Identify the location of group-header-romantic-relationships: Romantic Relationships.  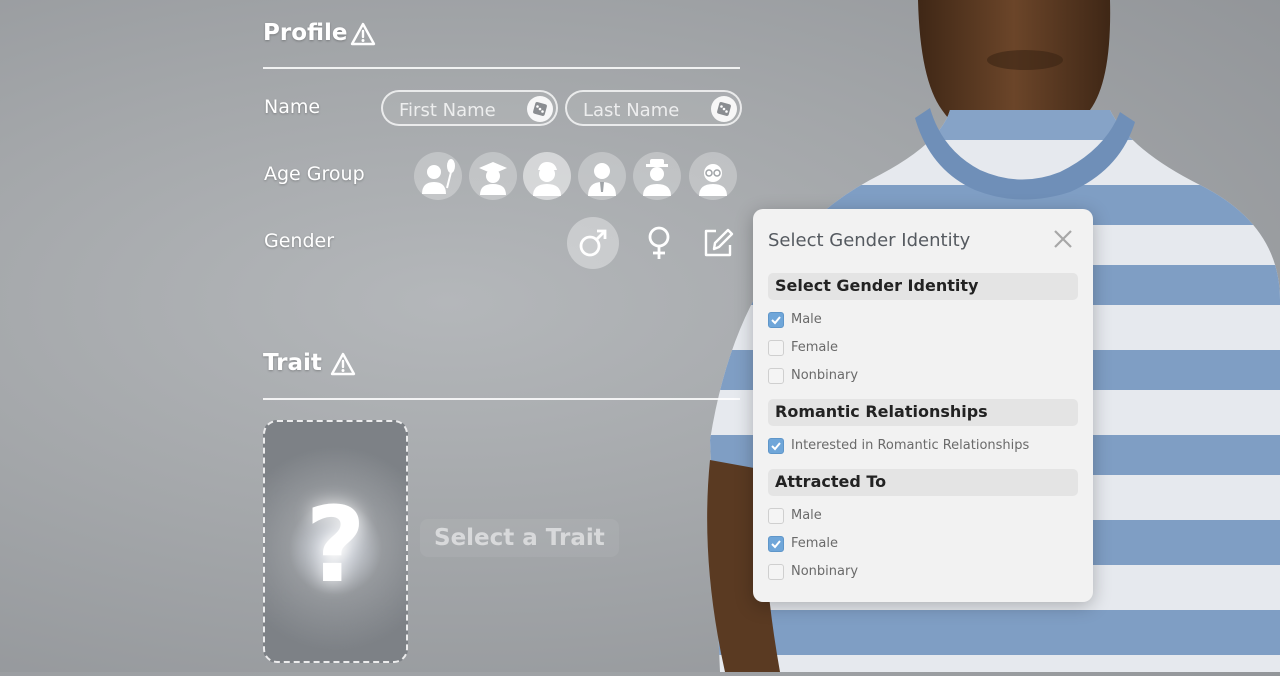
(923, 412).